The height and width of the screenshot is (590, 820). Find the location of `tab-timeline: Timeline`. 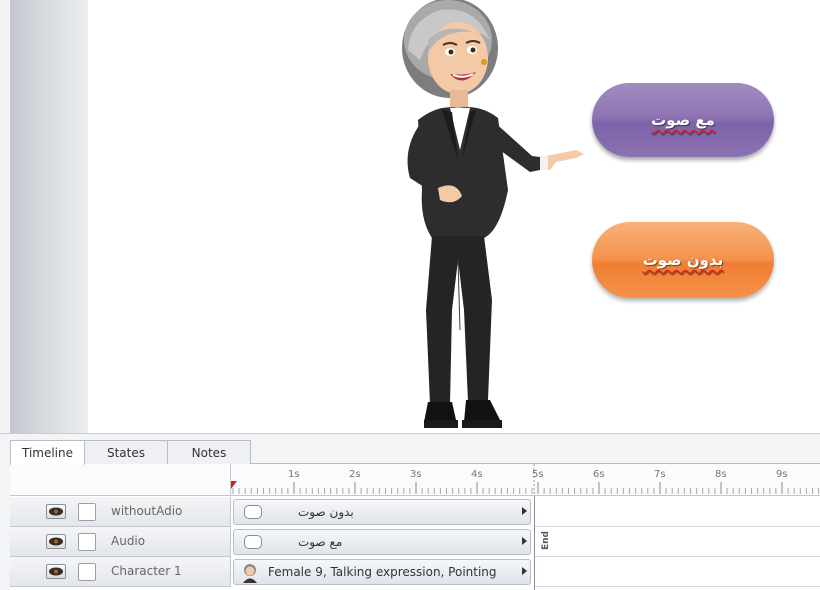

tab-timeline: Timeline is located at coordinates (47, 452).